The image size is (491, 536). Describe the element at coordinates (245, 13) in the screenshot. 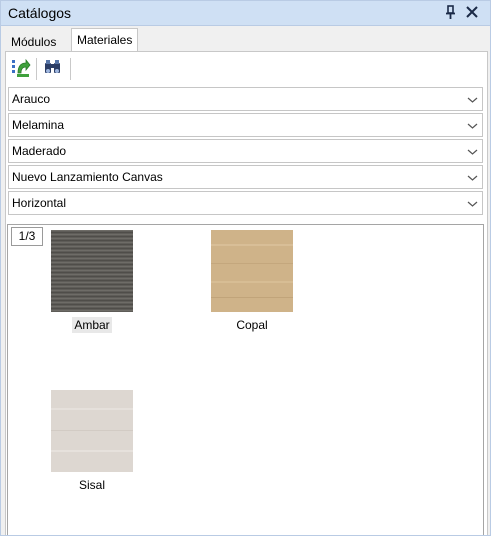

I see `panel-titlebar: Catálogos` at that location.